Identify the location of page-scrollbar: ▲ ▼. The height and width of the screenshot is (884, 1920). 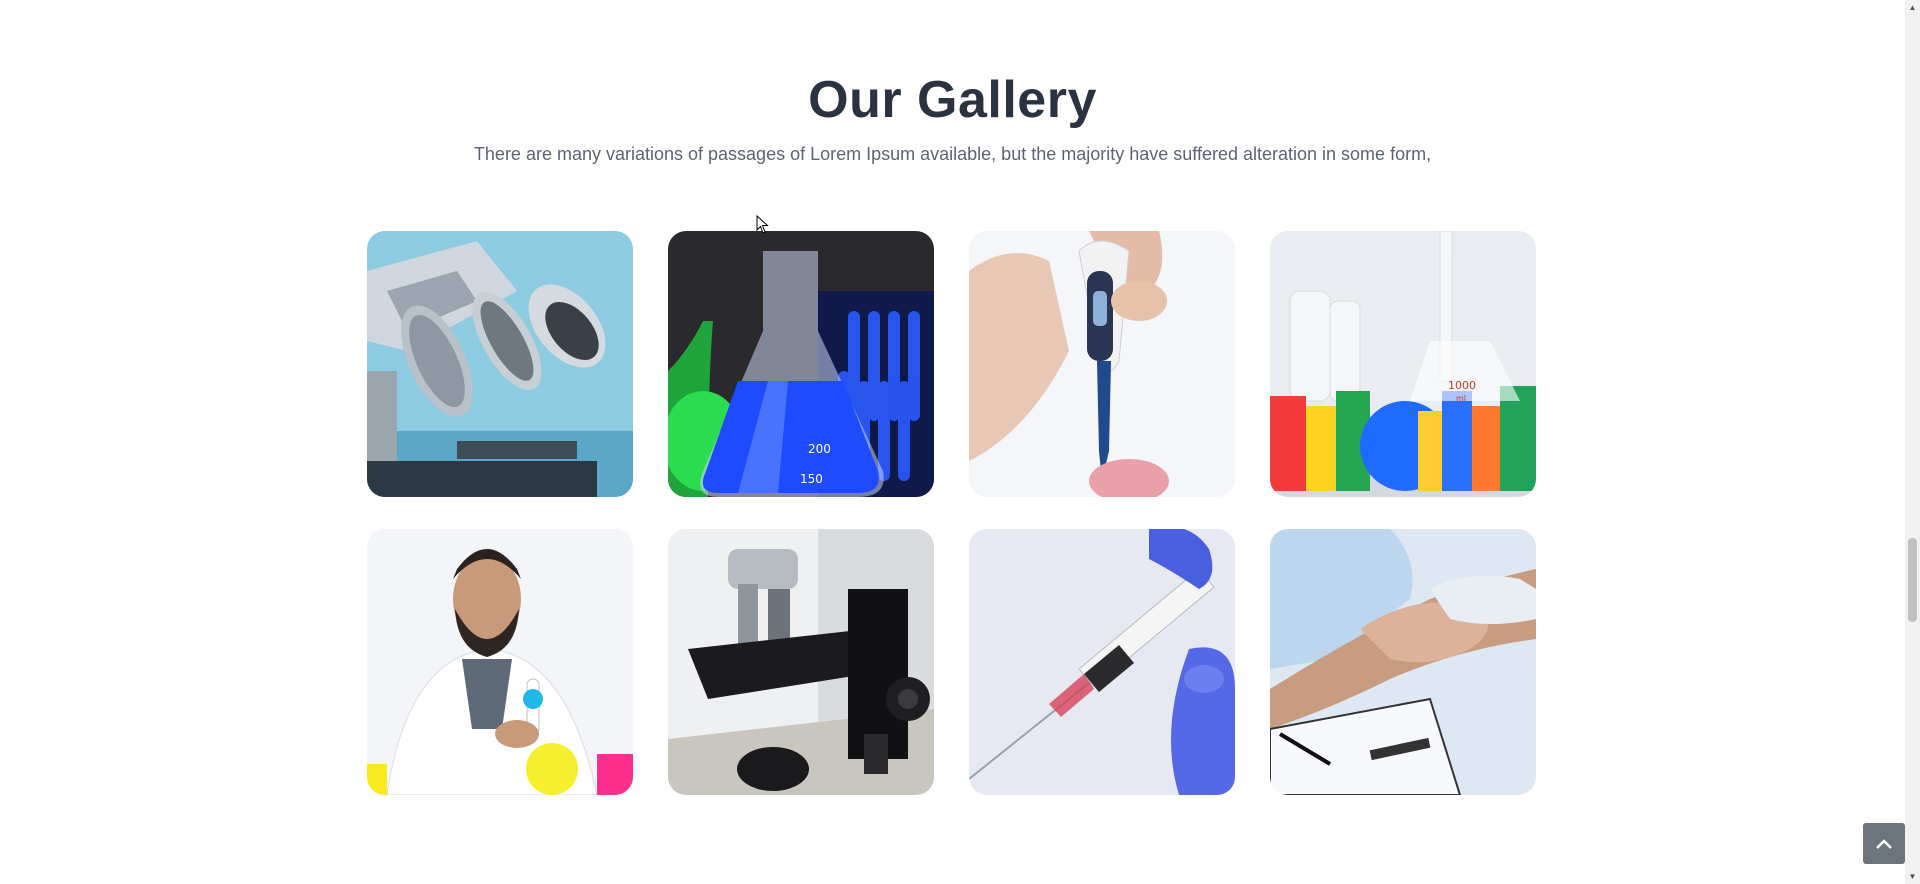
(1912, 442).